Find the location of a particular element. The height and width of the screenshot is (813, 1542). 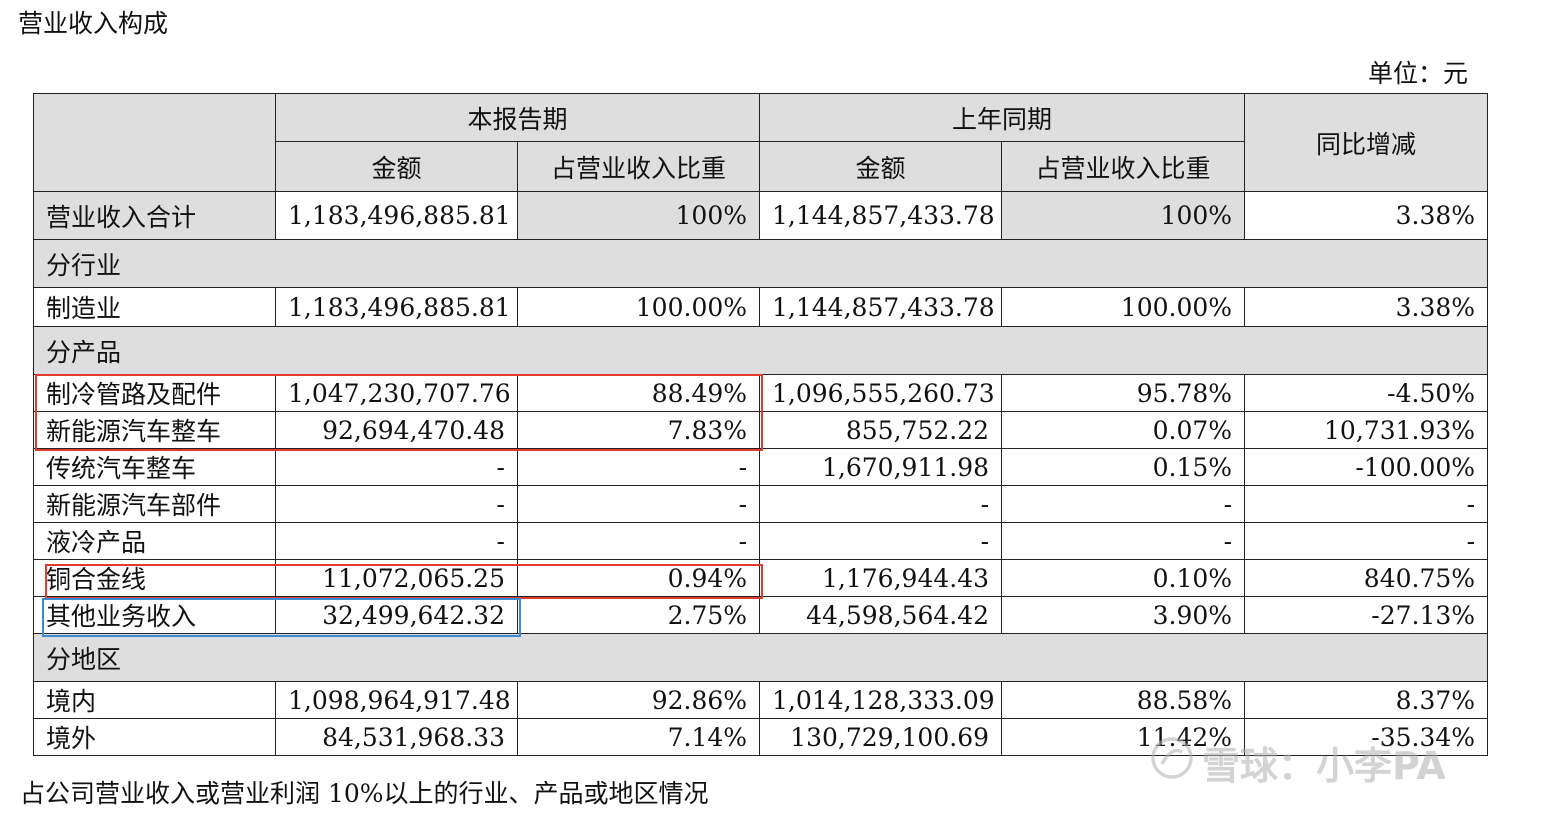

header-current-period: 本报告期 is located at coordinates (517, 117).